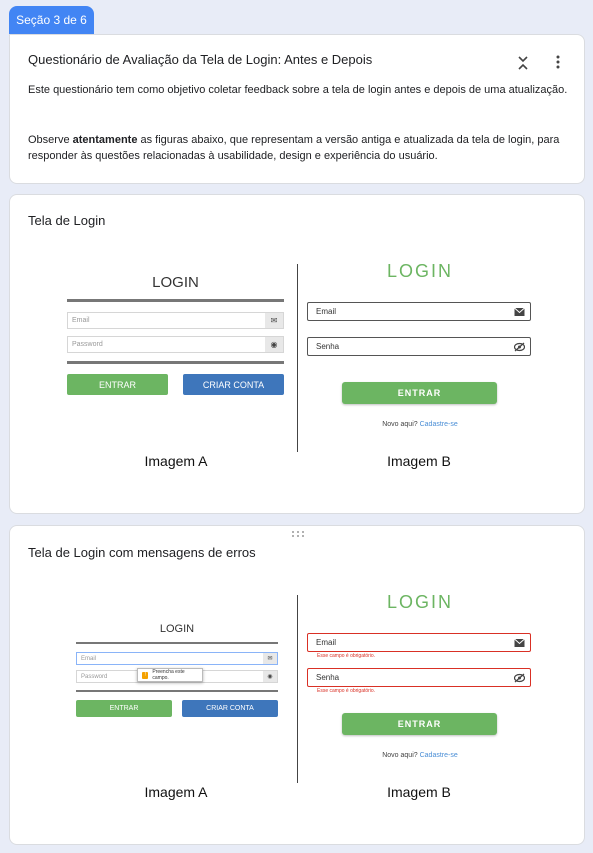 This screenshot has width=593, height=853. Describe the element at coordinates (51, 20) in the screenshot. I see `section-tab: Seção 3 de 6` at that location.